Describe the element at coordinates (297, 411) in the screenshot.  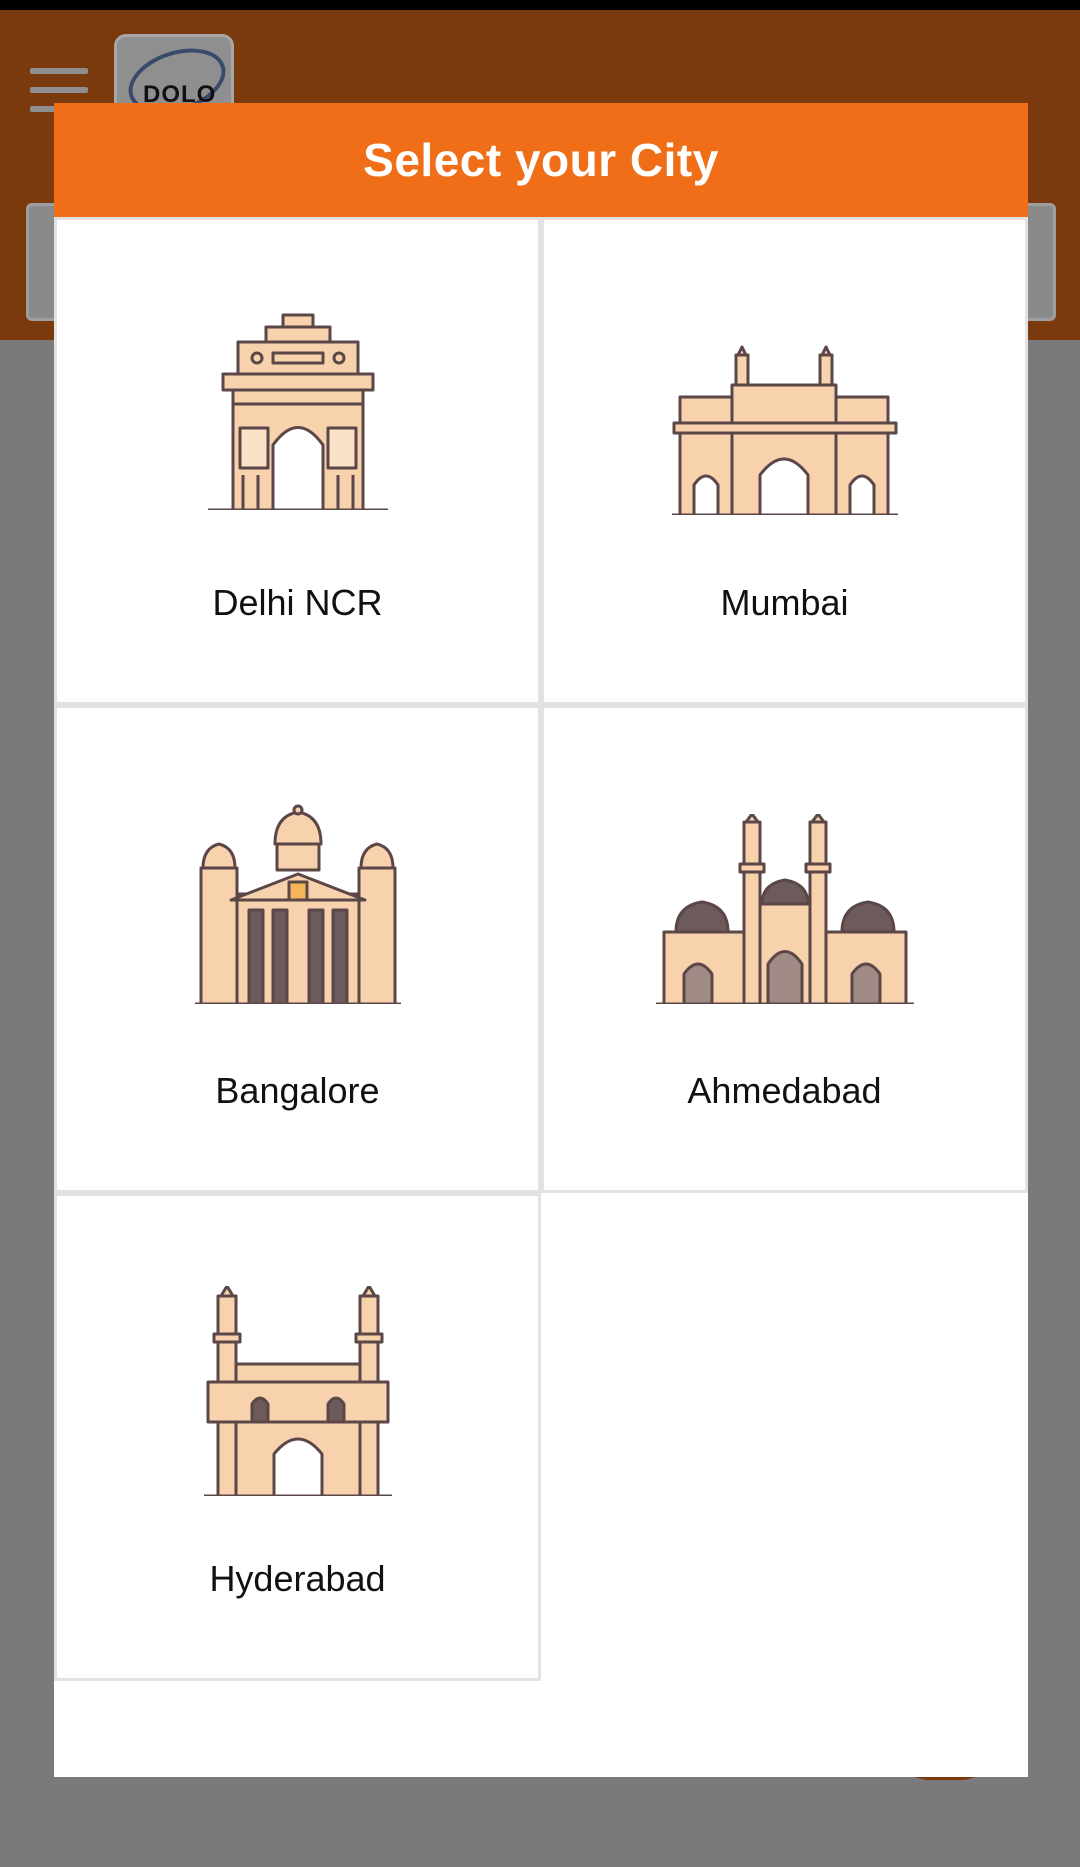
I see `india-gate-icon` at that location.